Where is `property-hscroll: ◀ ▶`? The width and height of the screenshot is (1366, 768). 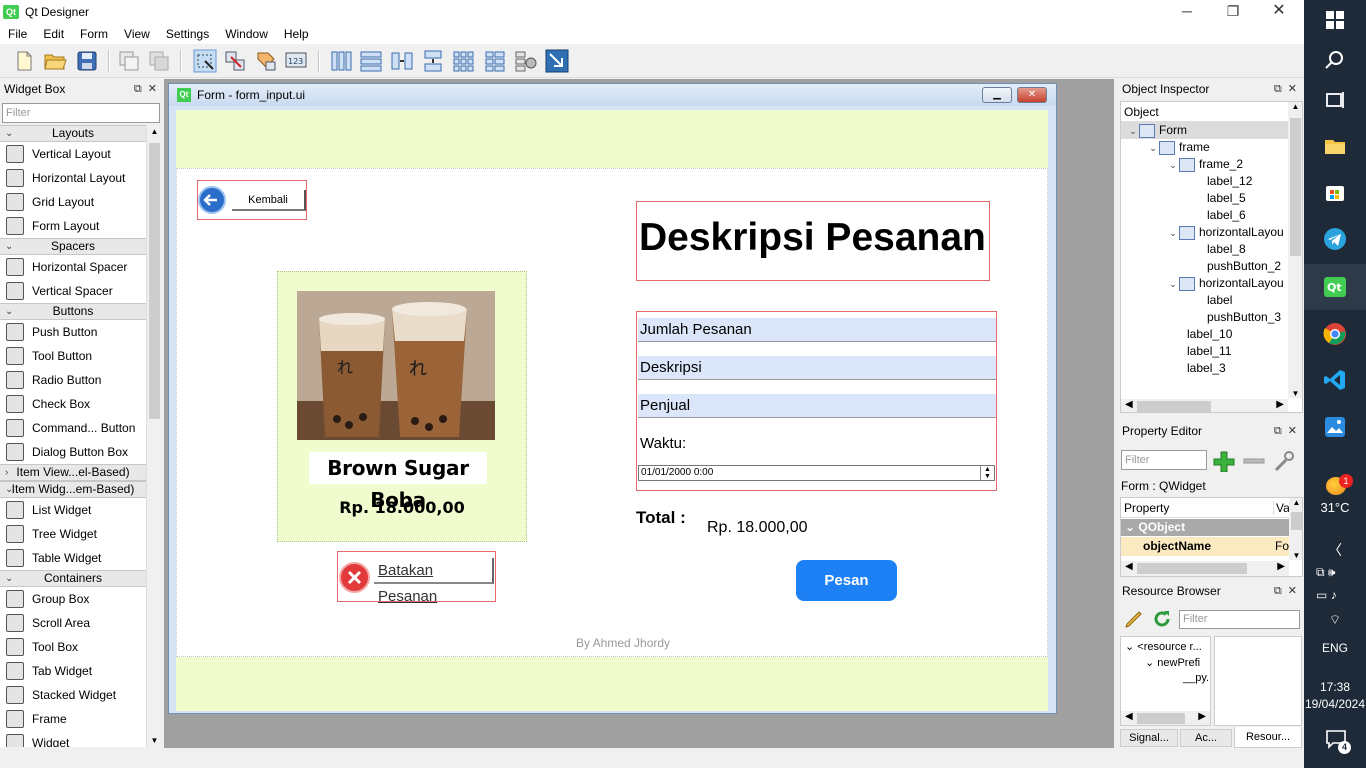
property-hscroll: ◀ ▶ is located at coordinates (1205, 568).